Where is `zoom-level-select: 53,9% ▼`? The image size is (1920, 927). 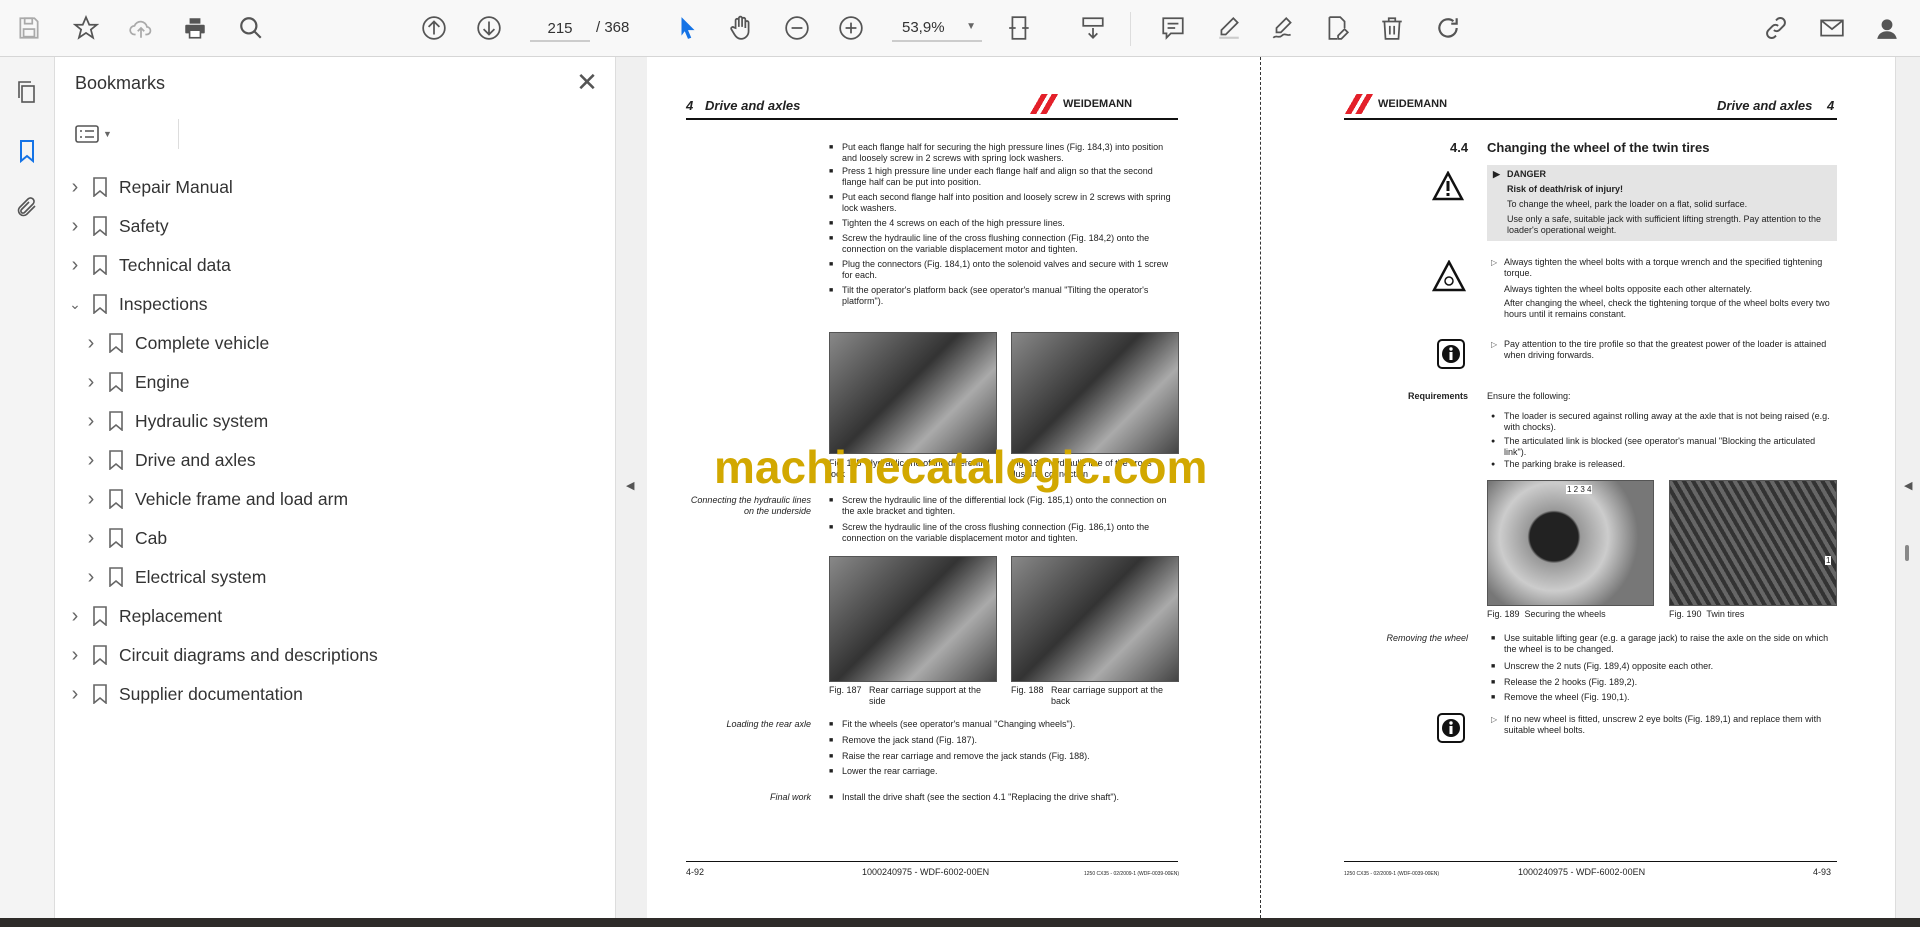
zoom-level-select: 53,9% ▼ is located at coordinates (937, 29).